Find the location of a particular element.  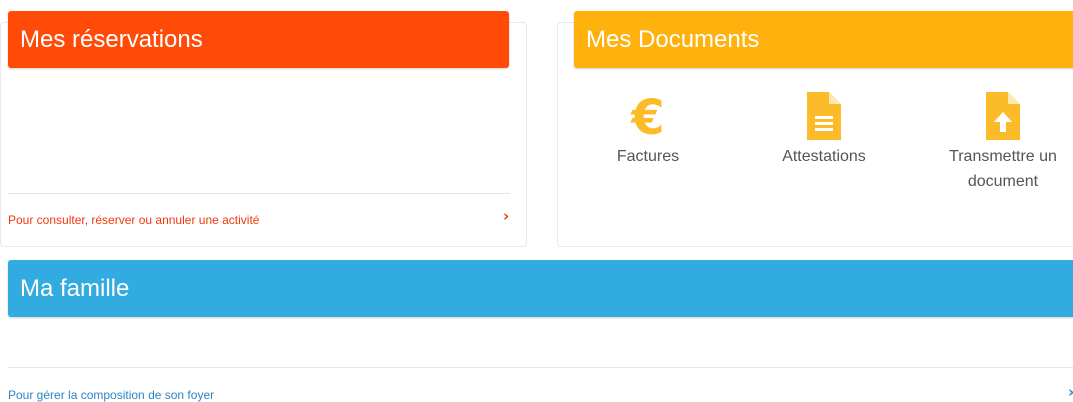

documents-item-transmettre: Transmettre un document is located at coordinates (1003, 143).